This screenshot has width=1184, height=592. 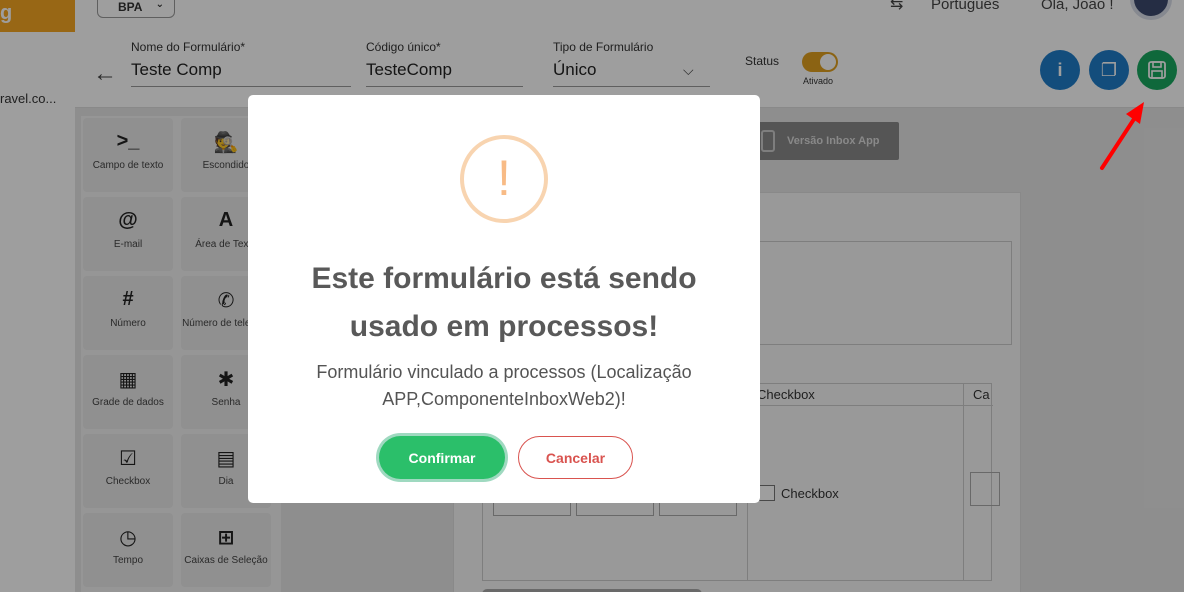 I want to click on cancel-button: Cancelar, so click(x=575, y=457).